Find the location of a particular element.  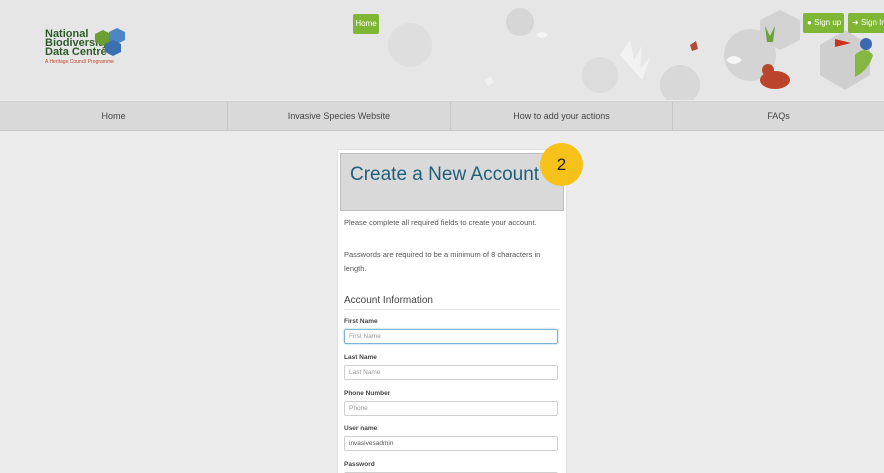

header-nature-illustration is located at coordinates (630, 54).